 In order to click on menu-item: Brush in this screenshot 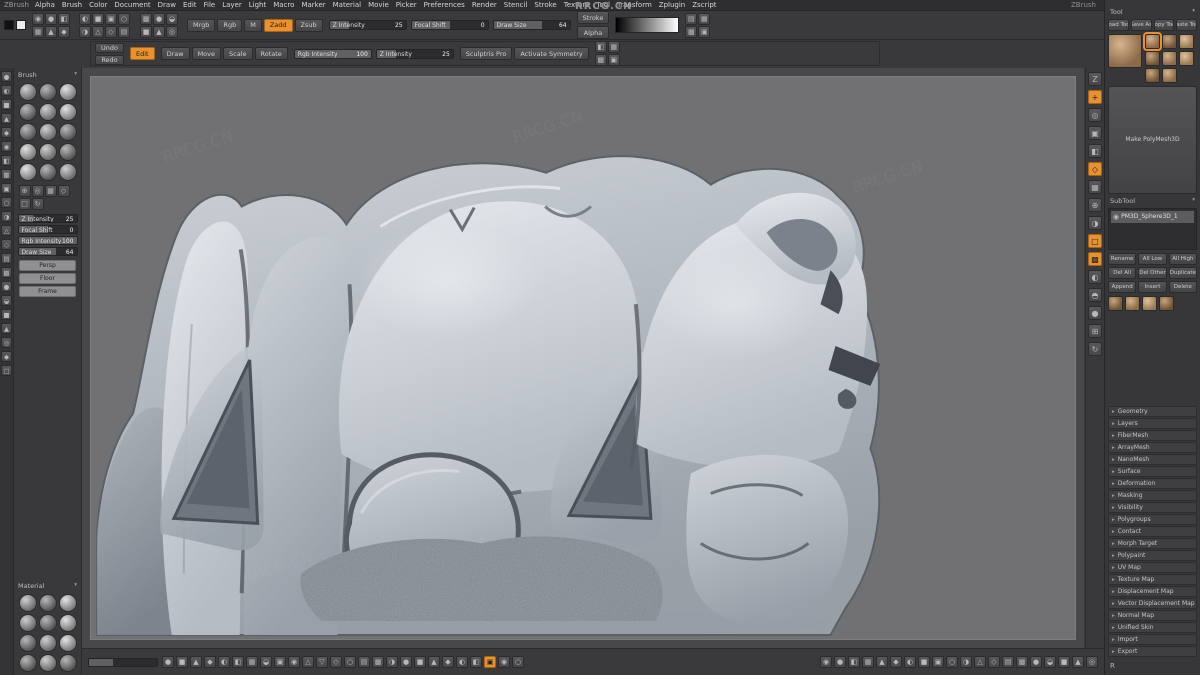, I will do `click(72, 5)`.